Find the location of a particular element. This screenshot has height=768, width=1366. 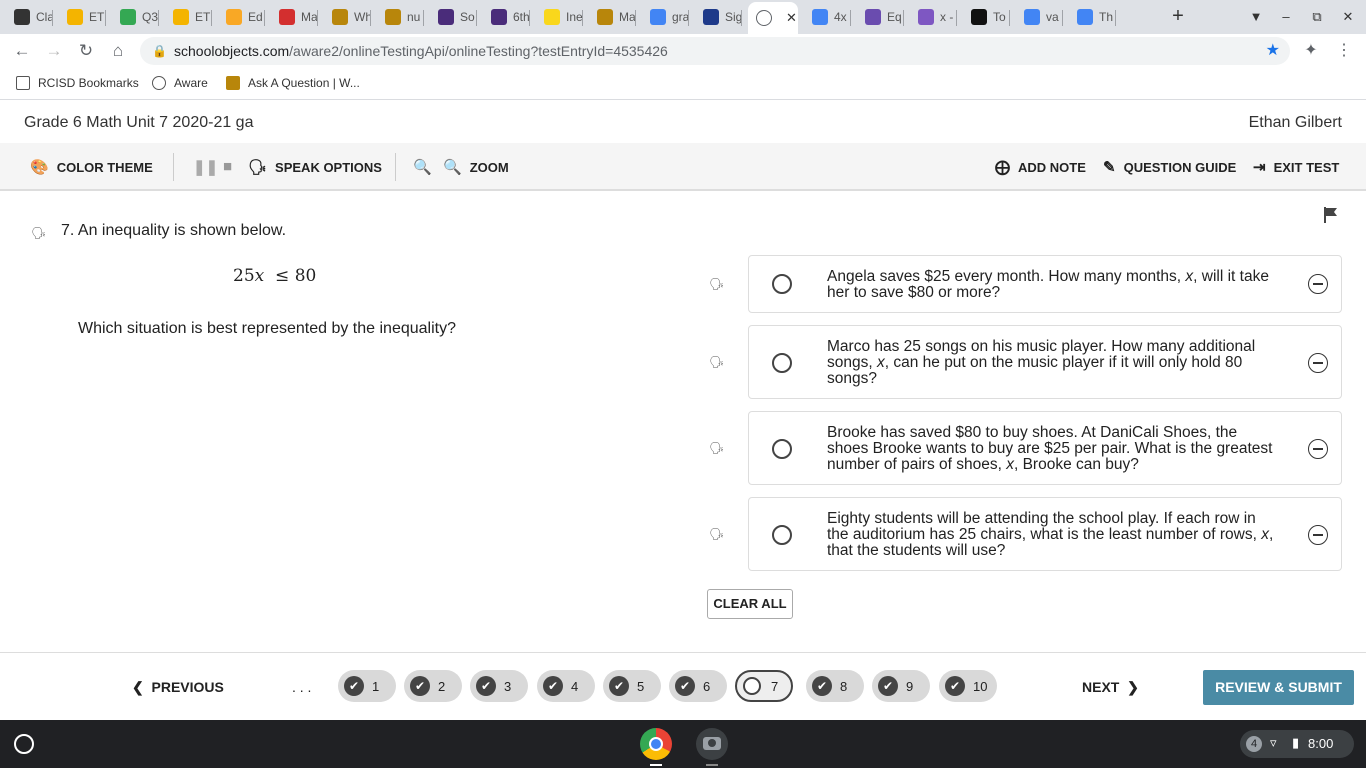

question-number: 8 is located at coordinates (844, 686).